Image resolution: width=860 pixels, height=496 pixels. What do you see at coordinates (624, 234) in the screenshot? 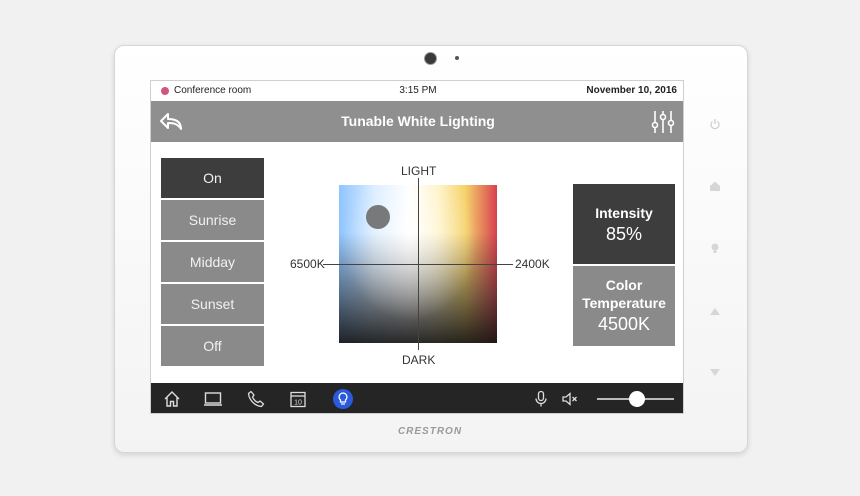
I see `intensity-value: 85%` at bounding box center [624, 234].